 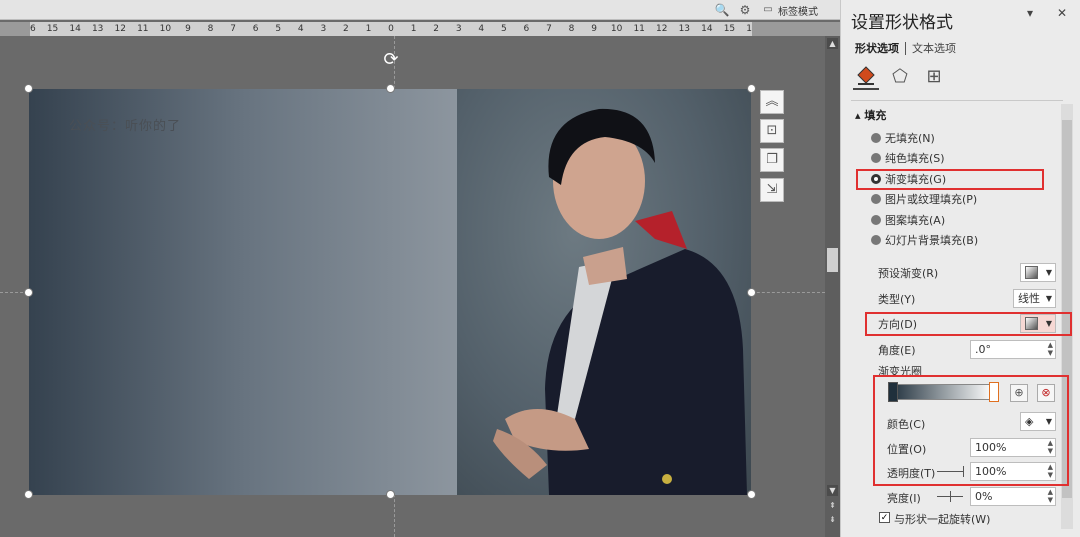 I want to click on resize-handle-left, so click(x=28, y=292).